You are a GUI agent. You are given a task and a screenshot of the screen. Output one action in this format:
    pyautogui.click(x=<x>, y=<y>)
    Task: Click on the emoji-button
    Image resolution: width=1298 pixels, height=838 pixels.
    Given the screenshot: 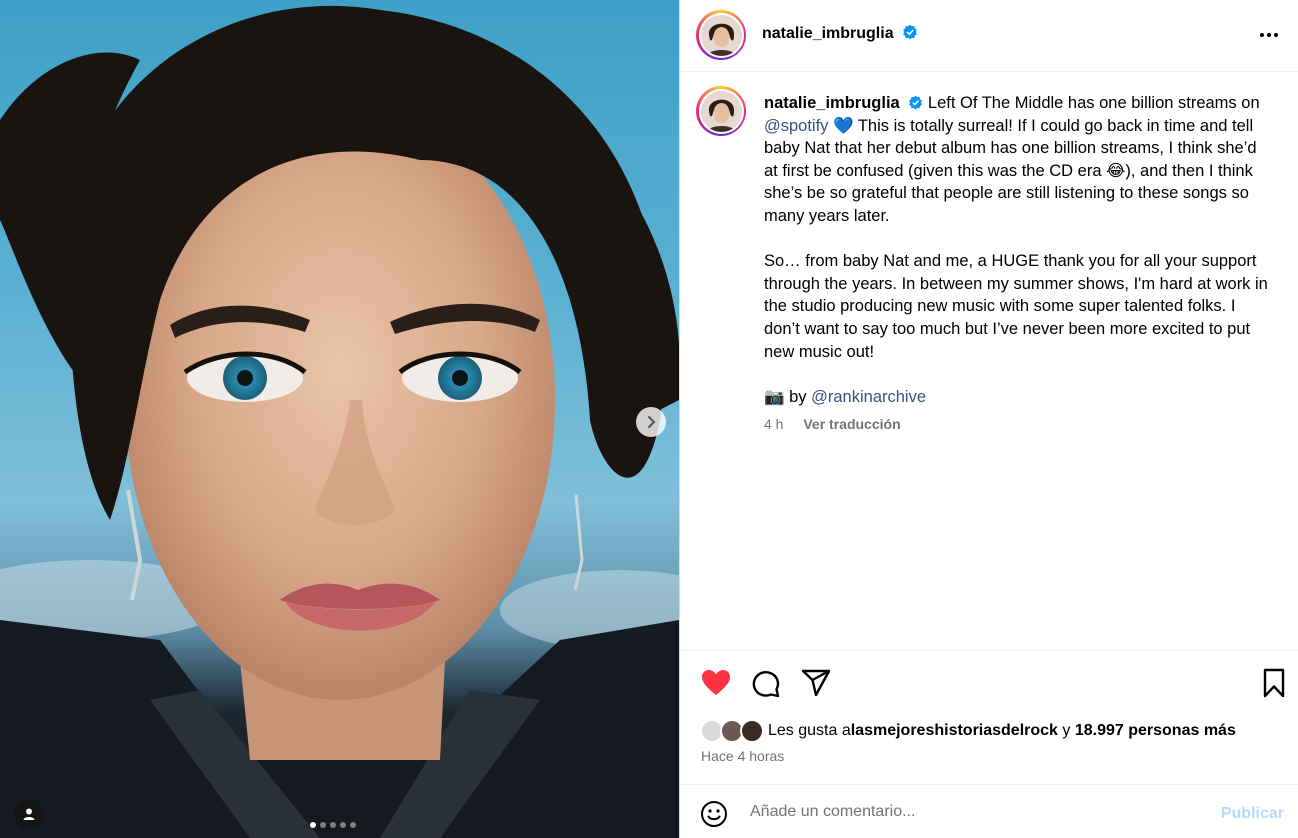 What is the action you would take?
    pyautogui.click(x=714, y=816)
    